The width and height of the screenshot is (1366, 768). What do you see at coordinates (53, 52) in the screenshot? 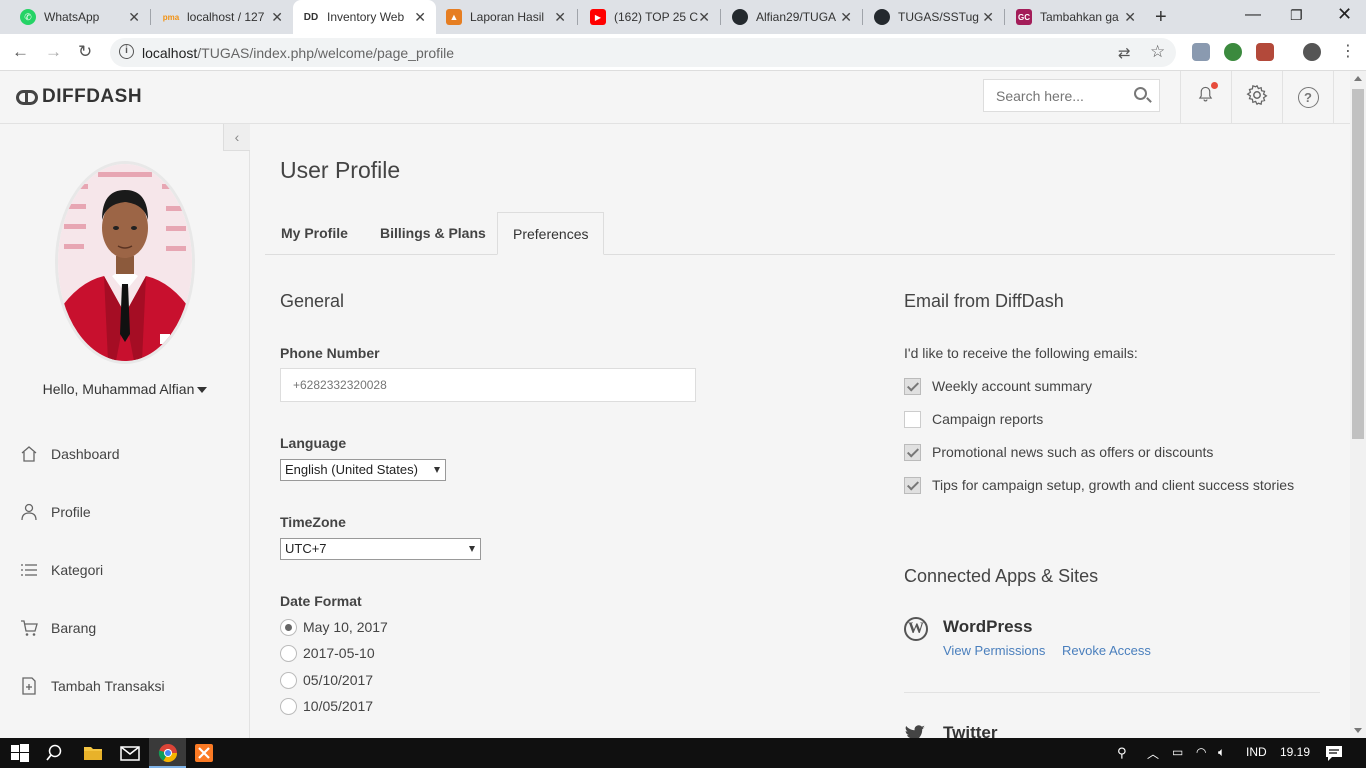
I see `forward-icon: →` at bounding box center [53, 52].